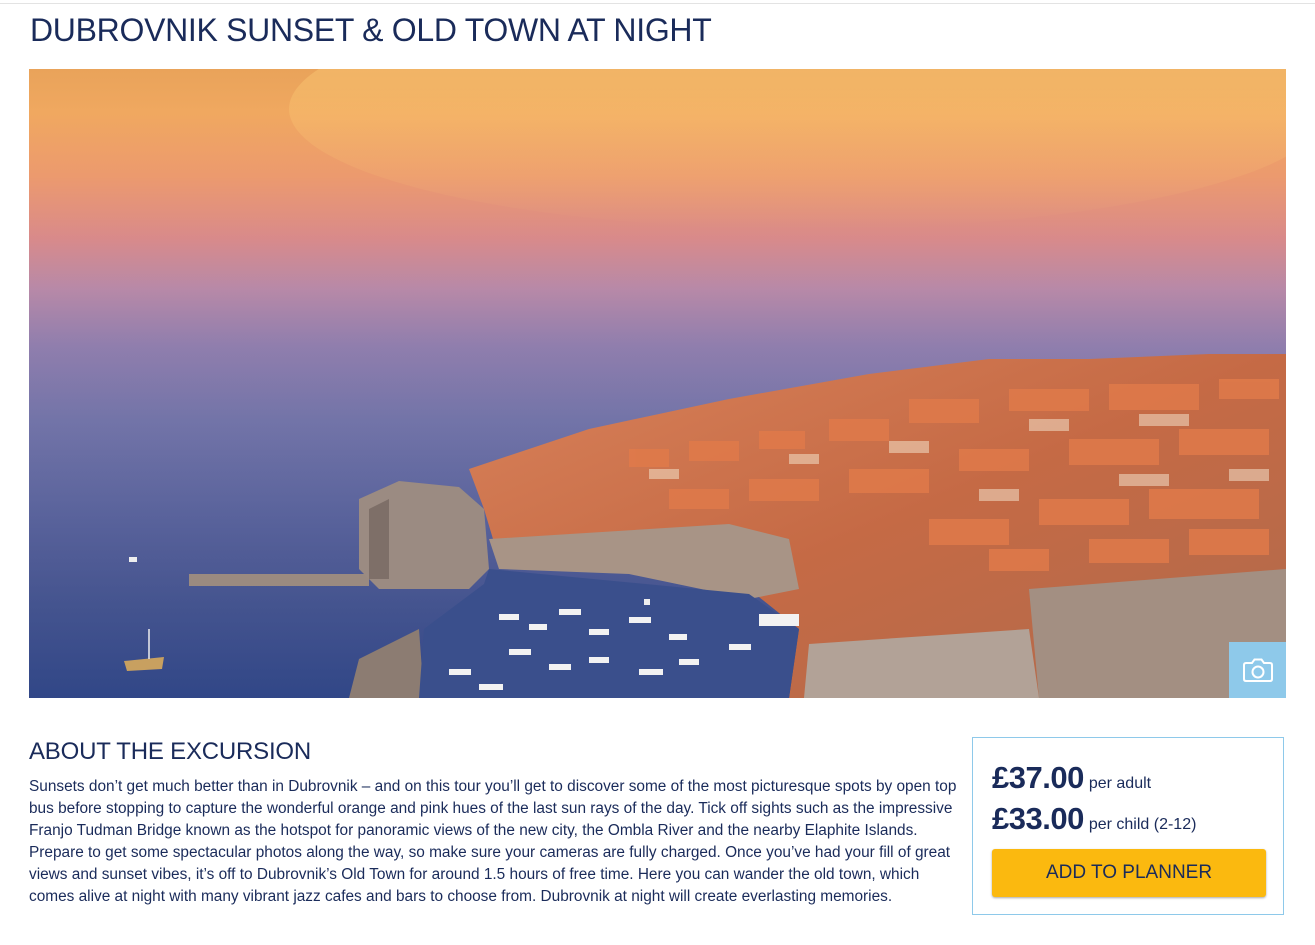 This screenshot has width=1315, height=945. I want to click on child-price-row: £33.00 per child (2-12), so click(1094, 819).